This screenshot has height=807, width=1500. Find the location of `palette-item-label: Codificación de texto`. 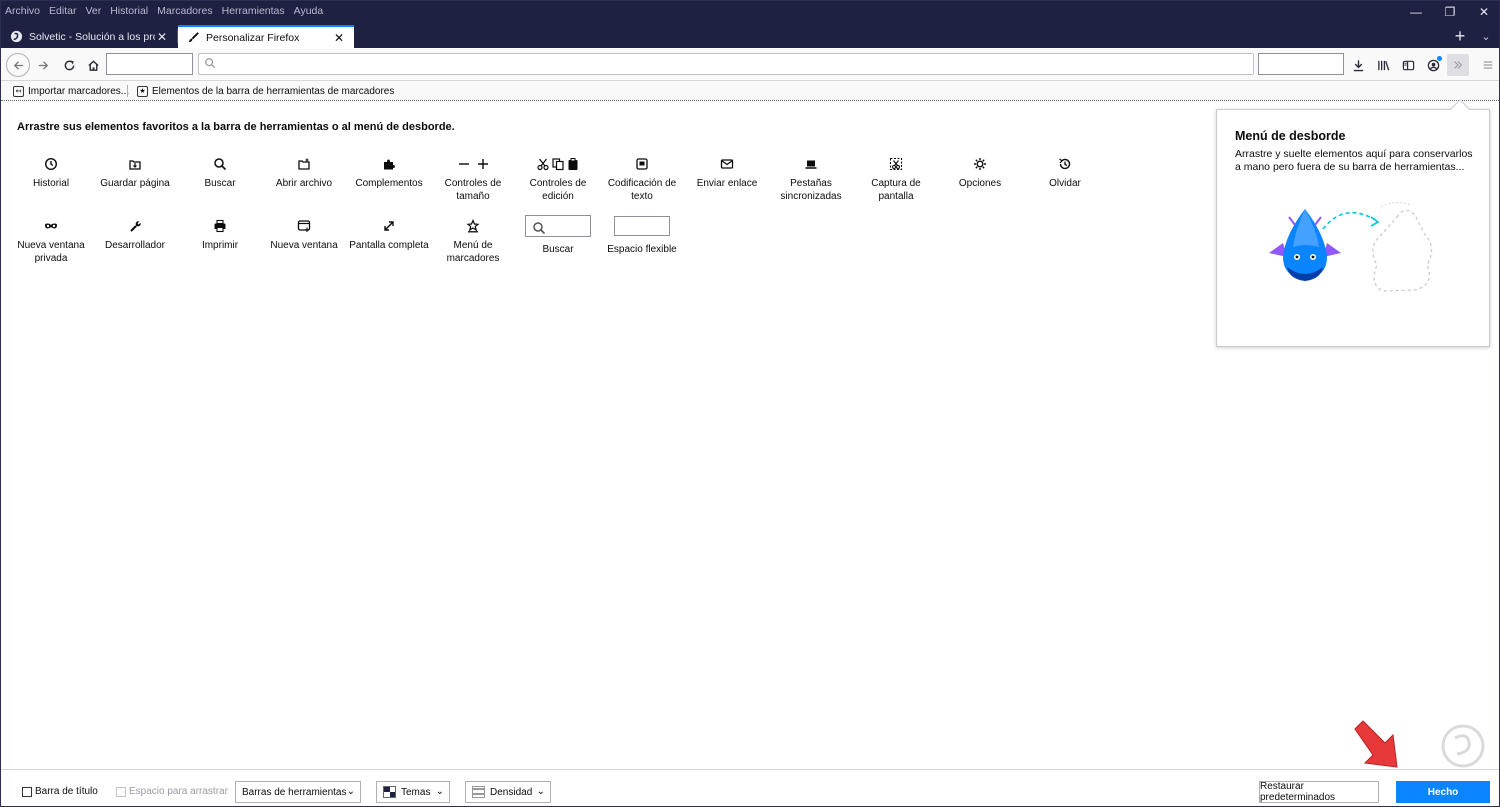

palette-item-label: Codificación de texto is located at coordinates (642, 190).